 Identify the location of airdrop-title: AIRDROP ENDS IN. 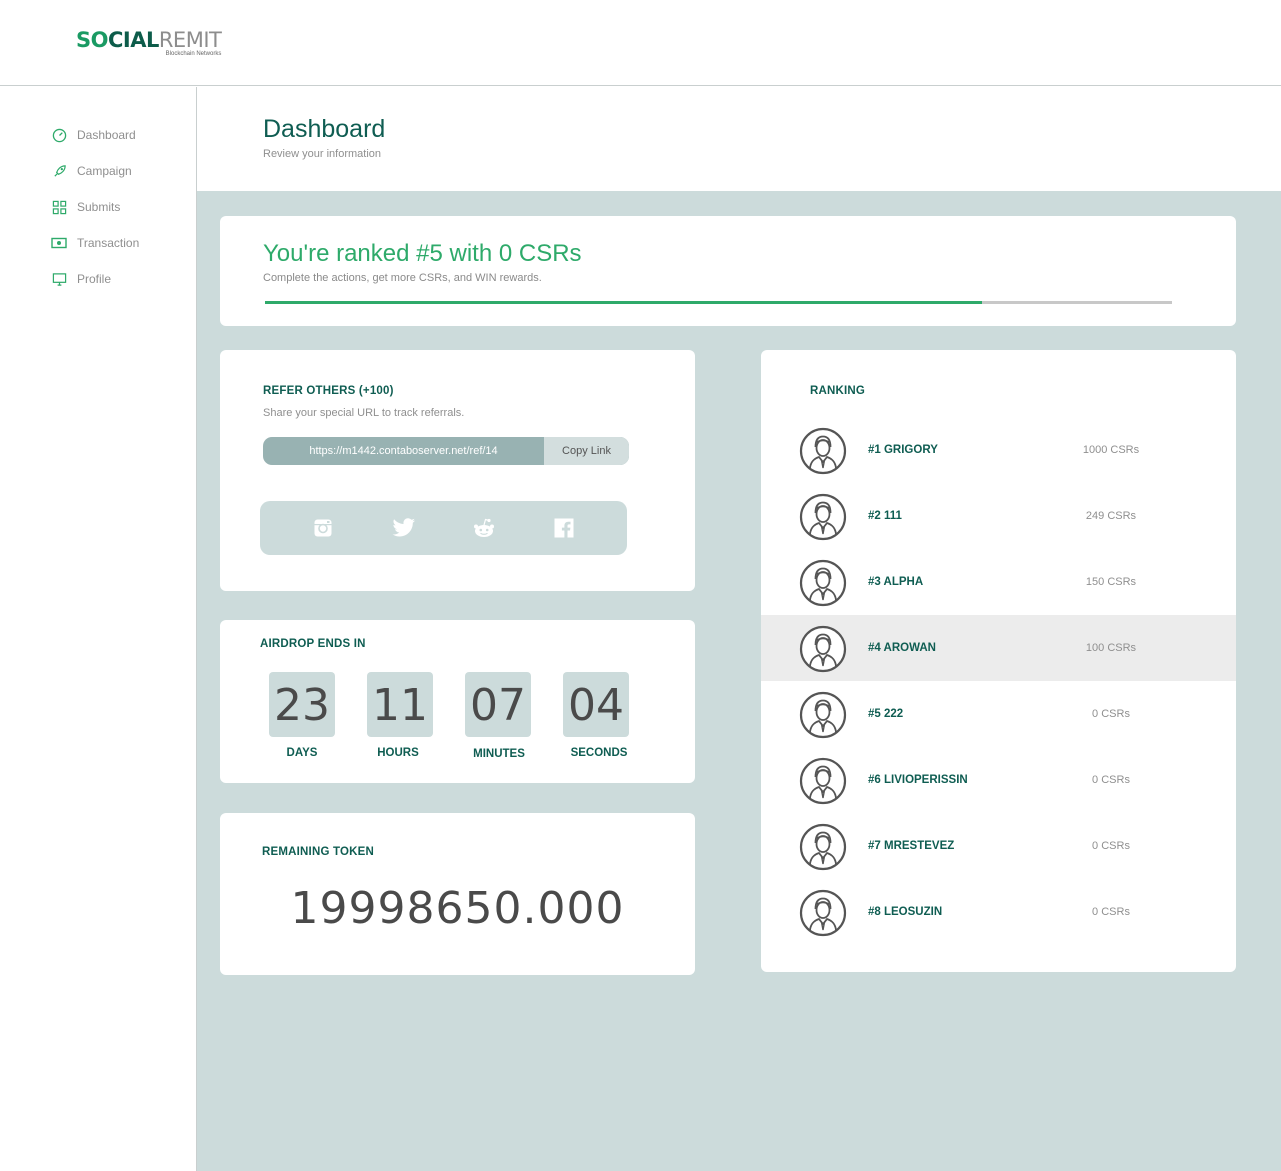
(313, 644).